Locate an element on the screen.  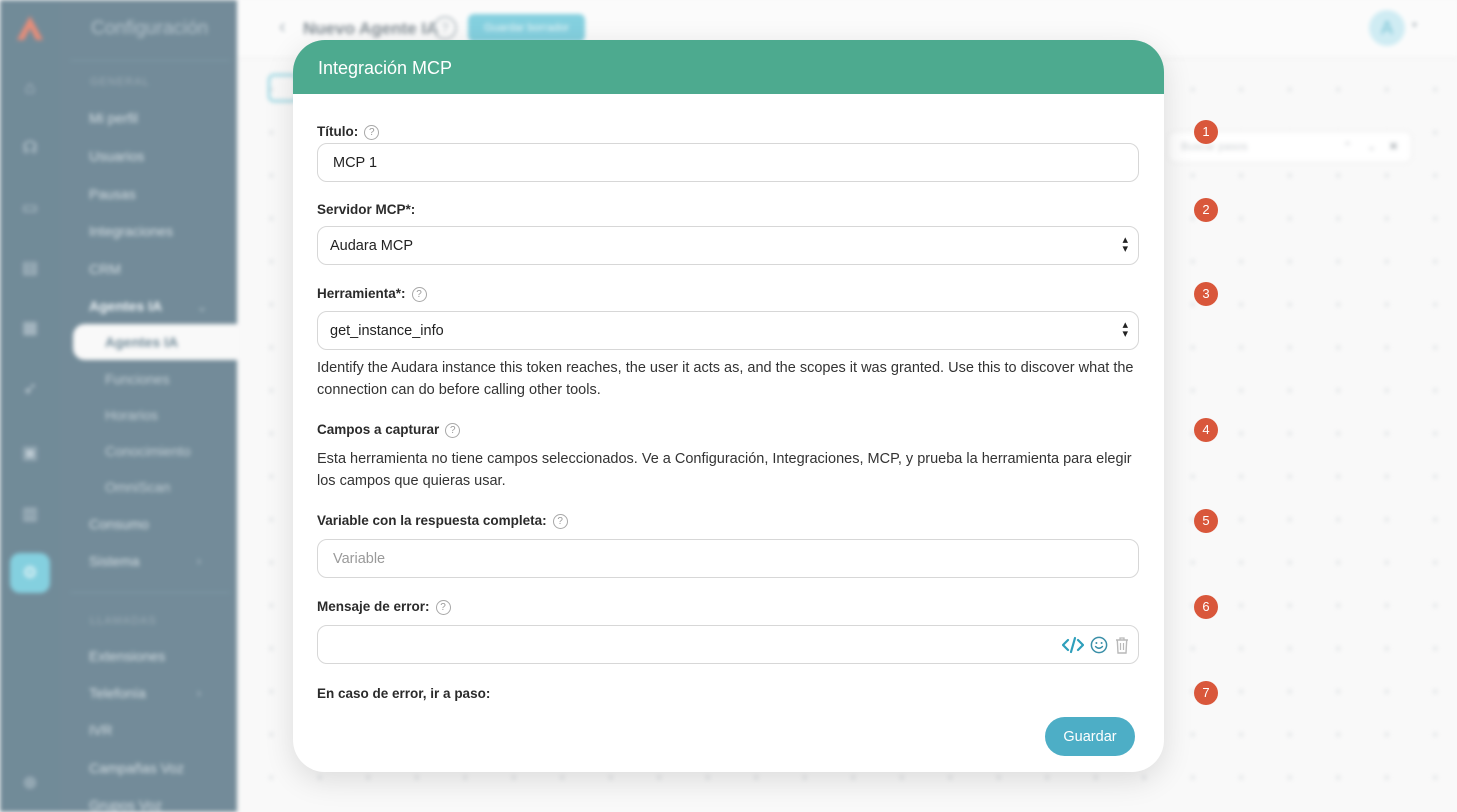
step-marker: 2 is located at coordinates (1206, 210).